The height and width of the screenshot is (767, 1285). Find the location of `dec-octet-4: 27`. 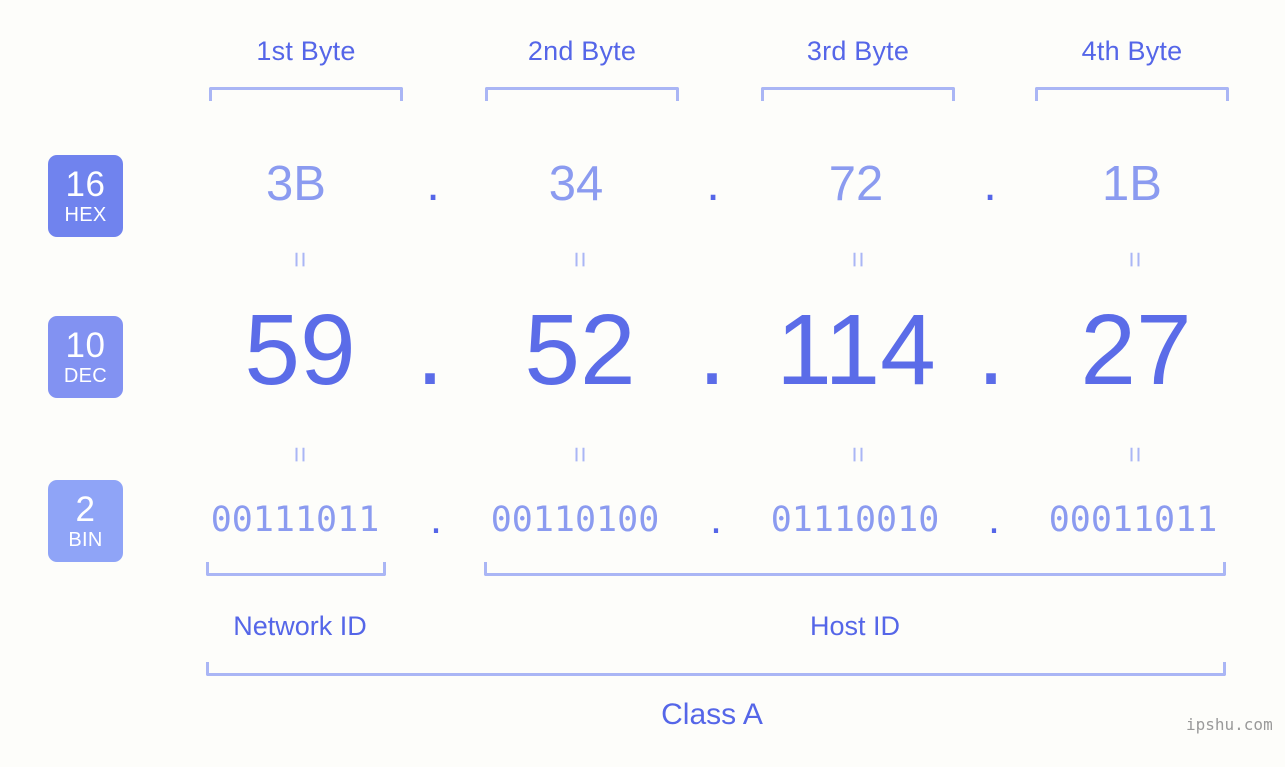

dec-octet-4: 27 is located at coordinates (1136, 350).